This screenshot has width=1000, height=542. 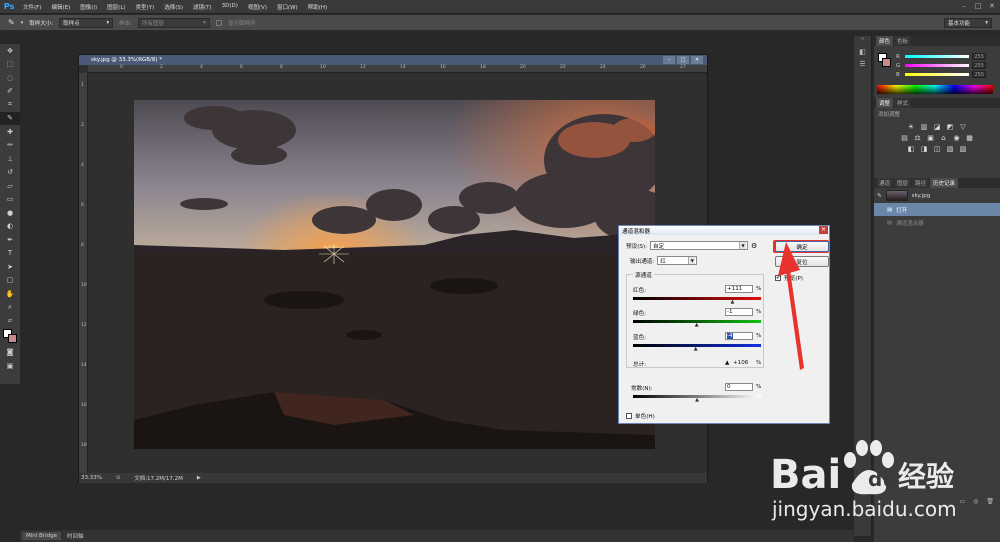 What do you see at coordinates (629, 416) in the screenshot?
I see `monochrome-checkbox` at bounding box center [629, 416].